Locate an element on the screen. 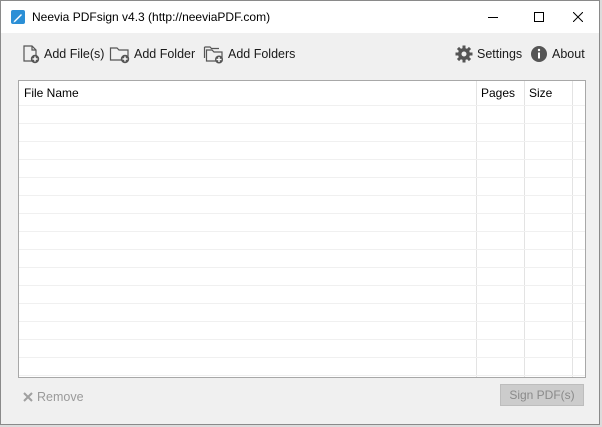 Image resolution: width=602 pixels, height=427 pixels. settings-label: Settings is located at coordinates (500, 54).